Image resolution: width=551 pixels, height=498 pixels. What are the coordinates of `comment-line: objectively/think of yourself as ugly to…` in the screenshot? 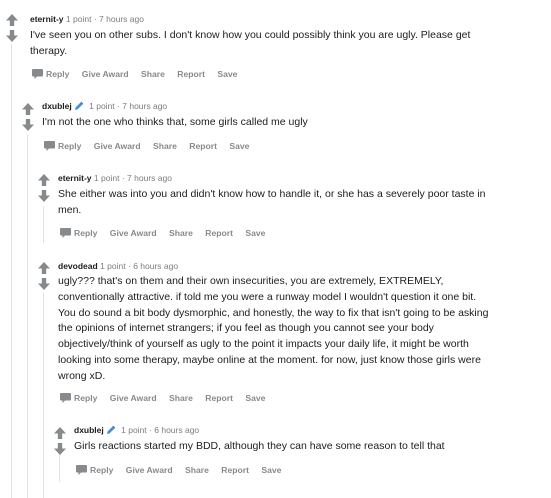 It's located at (263, 344).